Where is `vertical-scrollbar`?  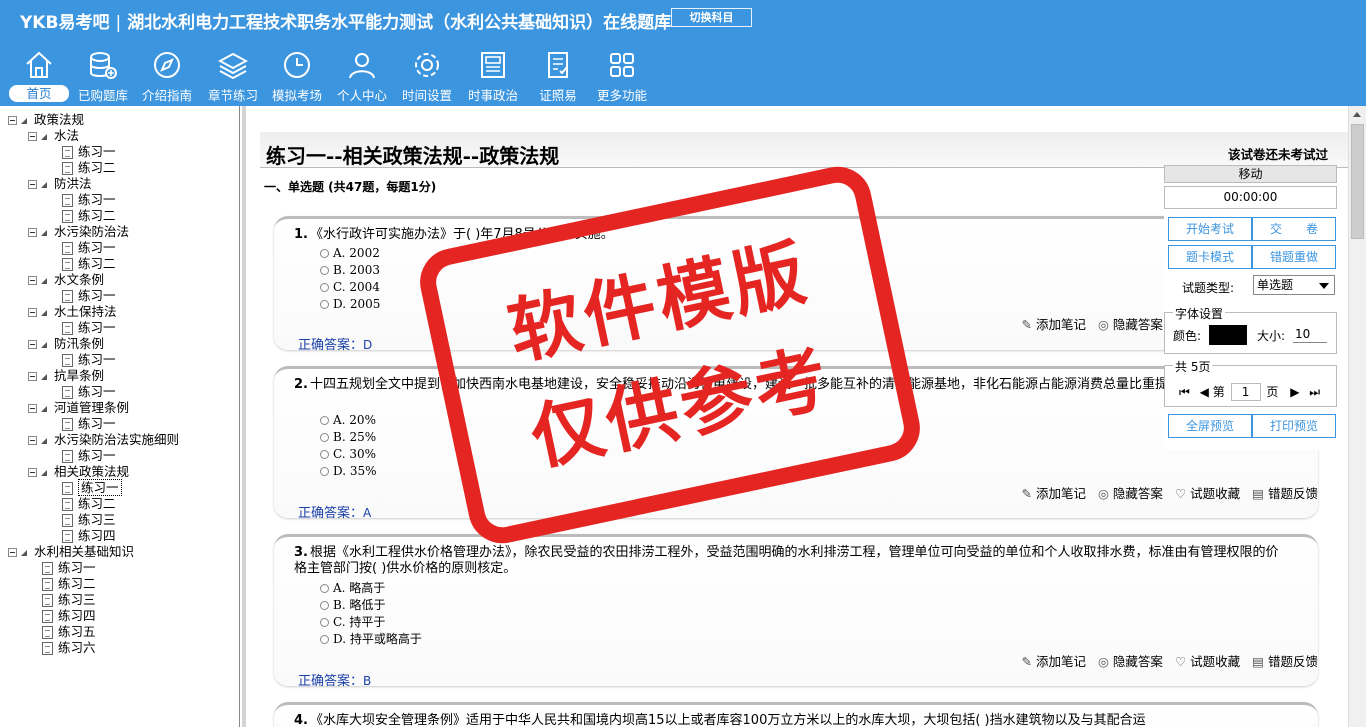
vertical-scrollbar is located at coordinates (1357, 416).